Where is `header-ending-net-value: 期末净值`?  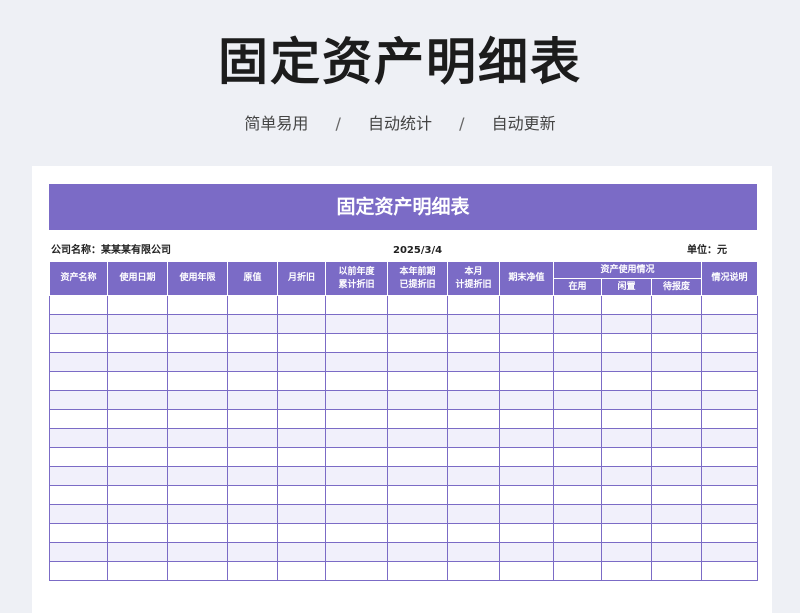
header-ending-net-value: 期末净值 is located at coordinates (526, 278).